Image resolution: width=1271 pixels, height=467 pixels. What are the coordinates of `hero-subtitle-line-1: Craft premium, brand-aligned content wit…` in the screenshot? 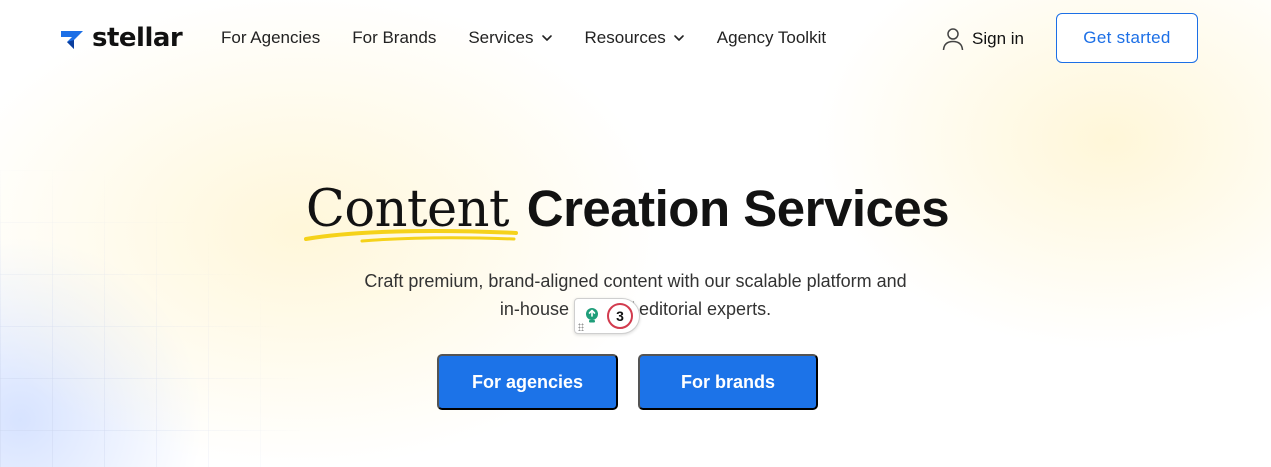 It's located at (635, 281).